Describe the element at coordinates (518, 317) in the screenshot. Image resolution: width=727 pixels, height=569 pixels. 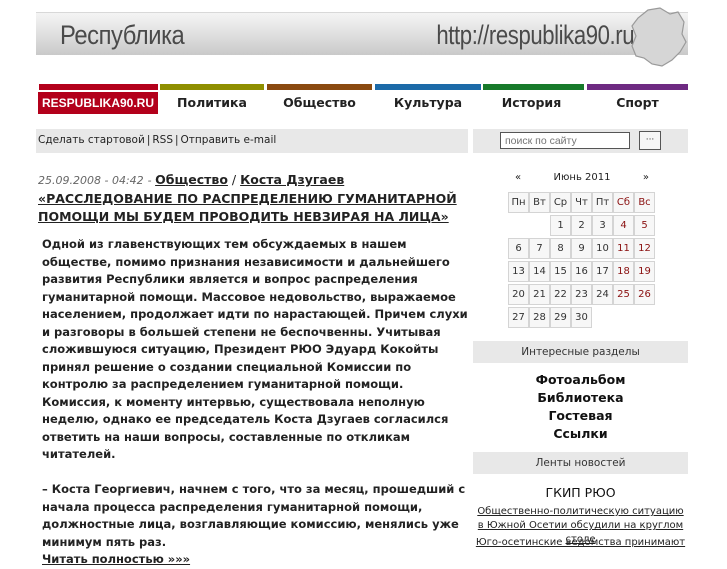
I see `calendar-day: 27` at that location.